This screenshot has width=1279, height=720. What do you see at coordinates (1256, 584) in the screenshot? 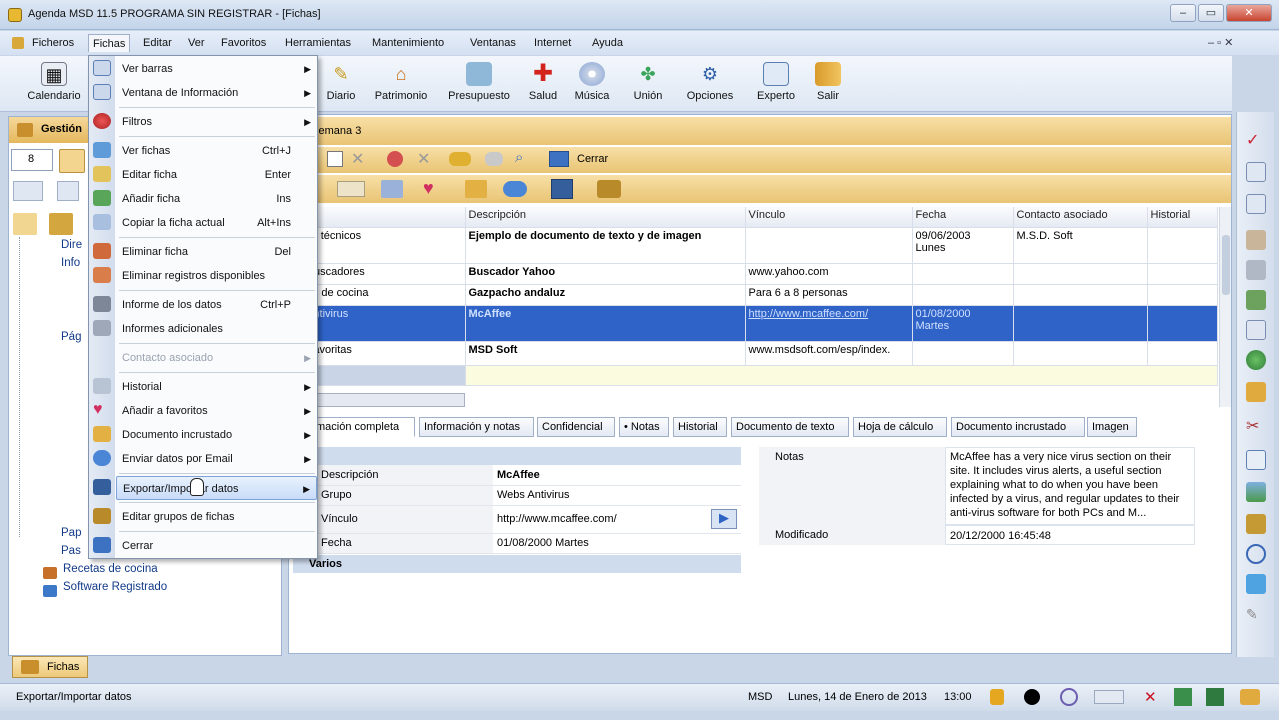
I see `calculator-icon` at bounding box center [1256, 584].